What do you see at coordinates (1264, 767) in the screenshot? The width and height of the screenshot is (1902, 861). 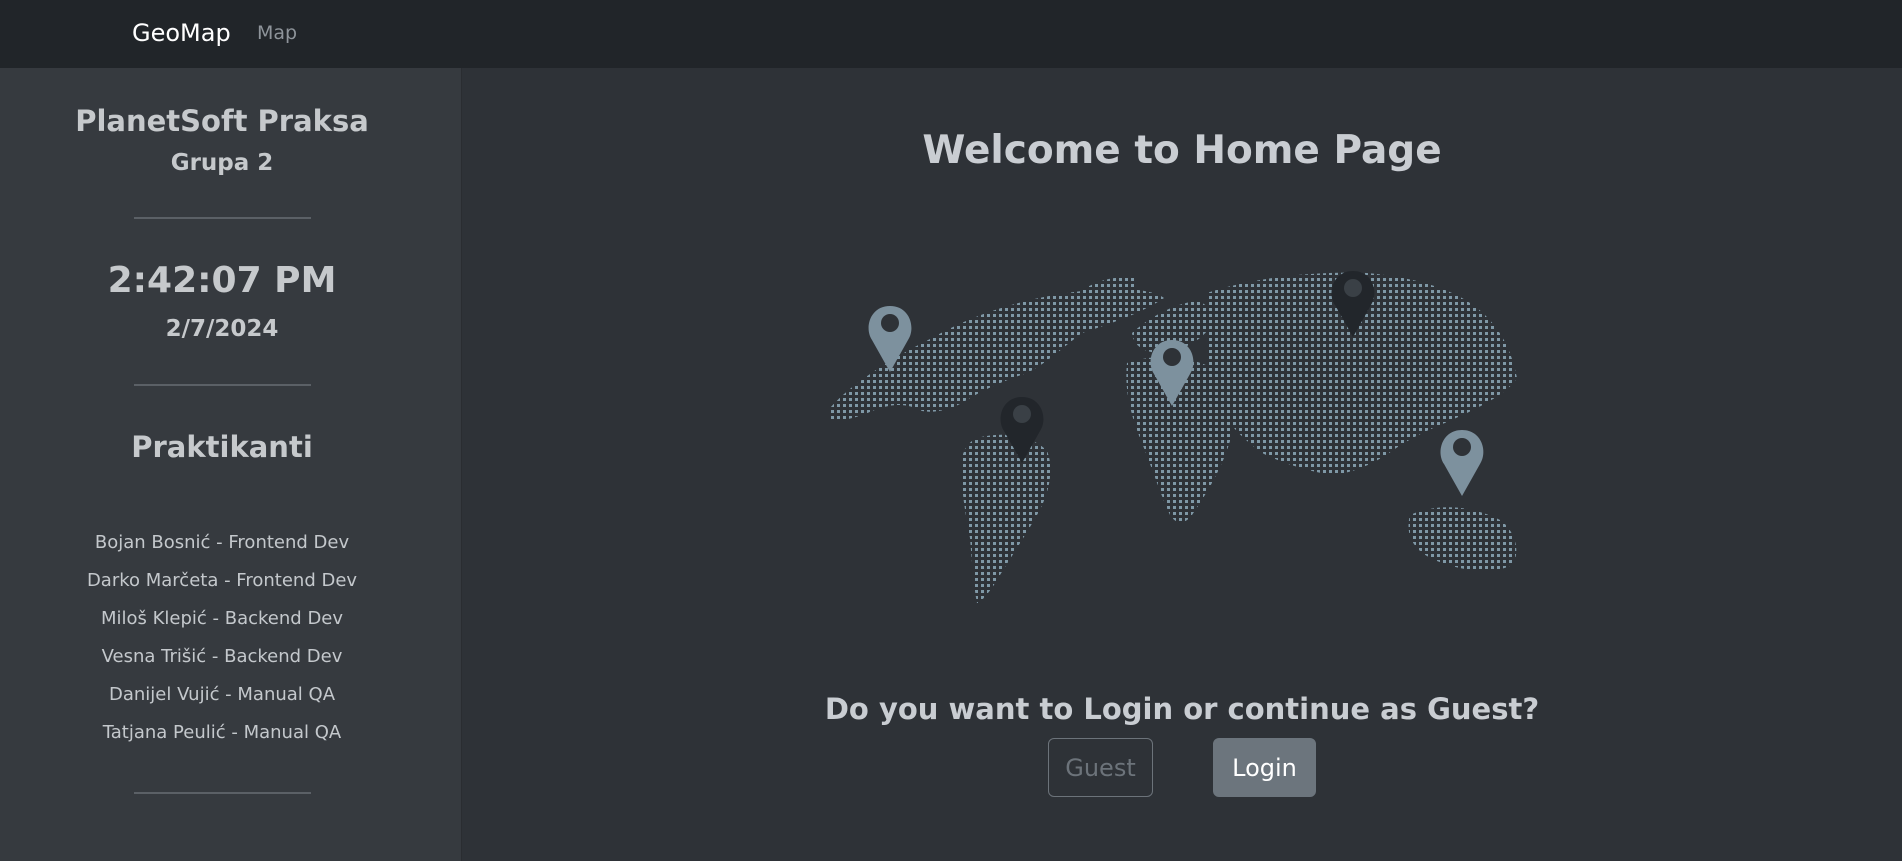 I see `login-button: Login` at bounding box center [1264, 767].